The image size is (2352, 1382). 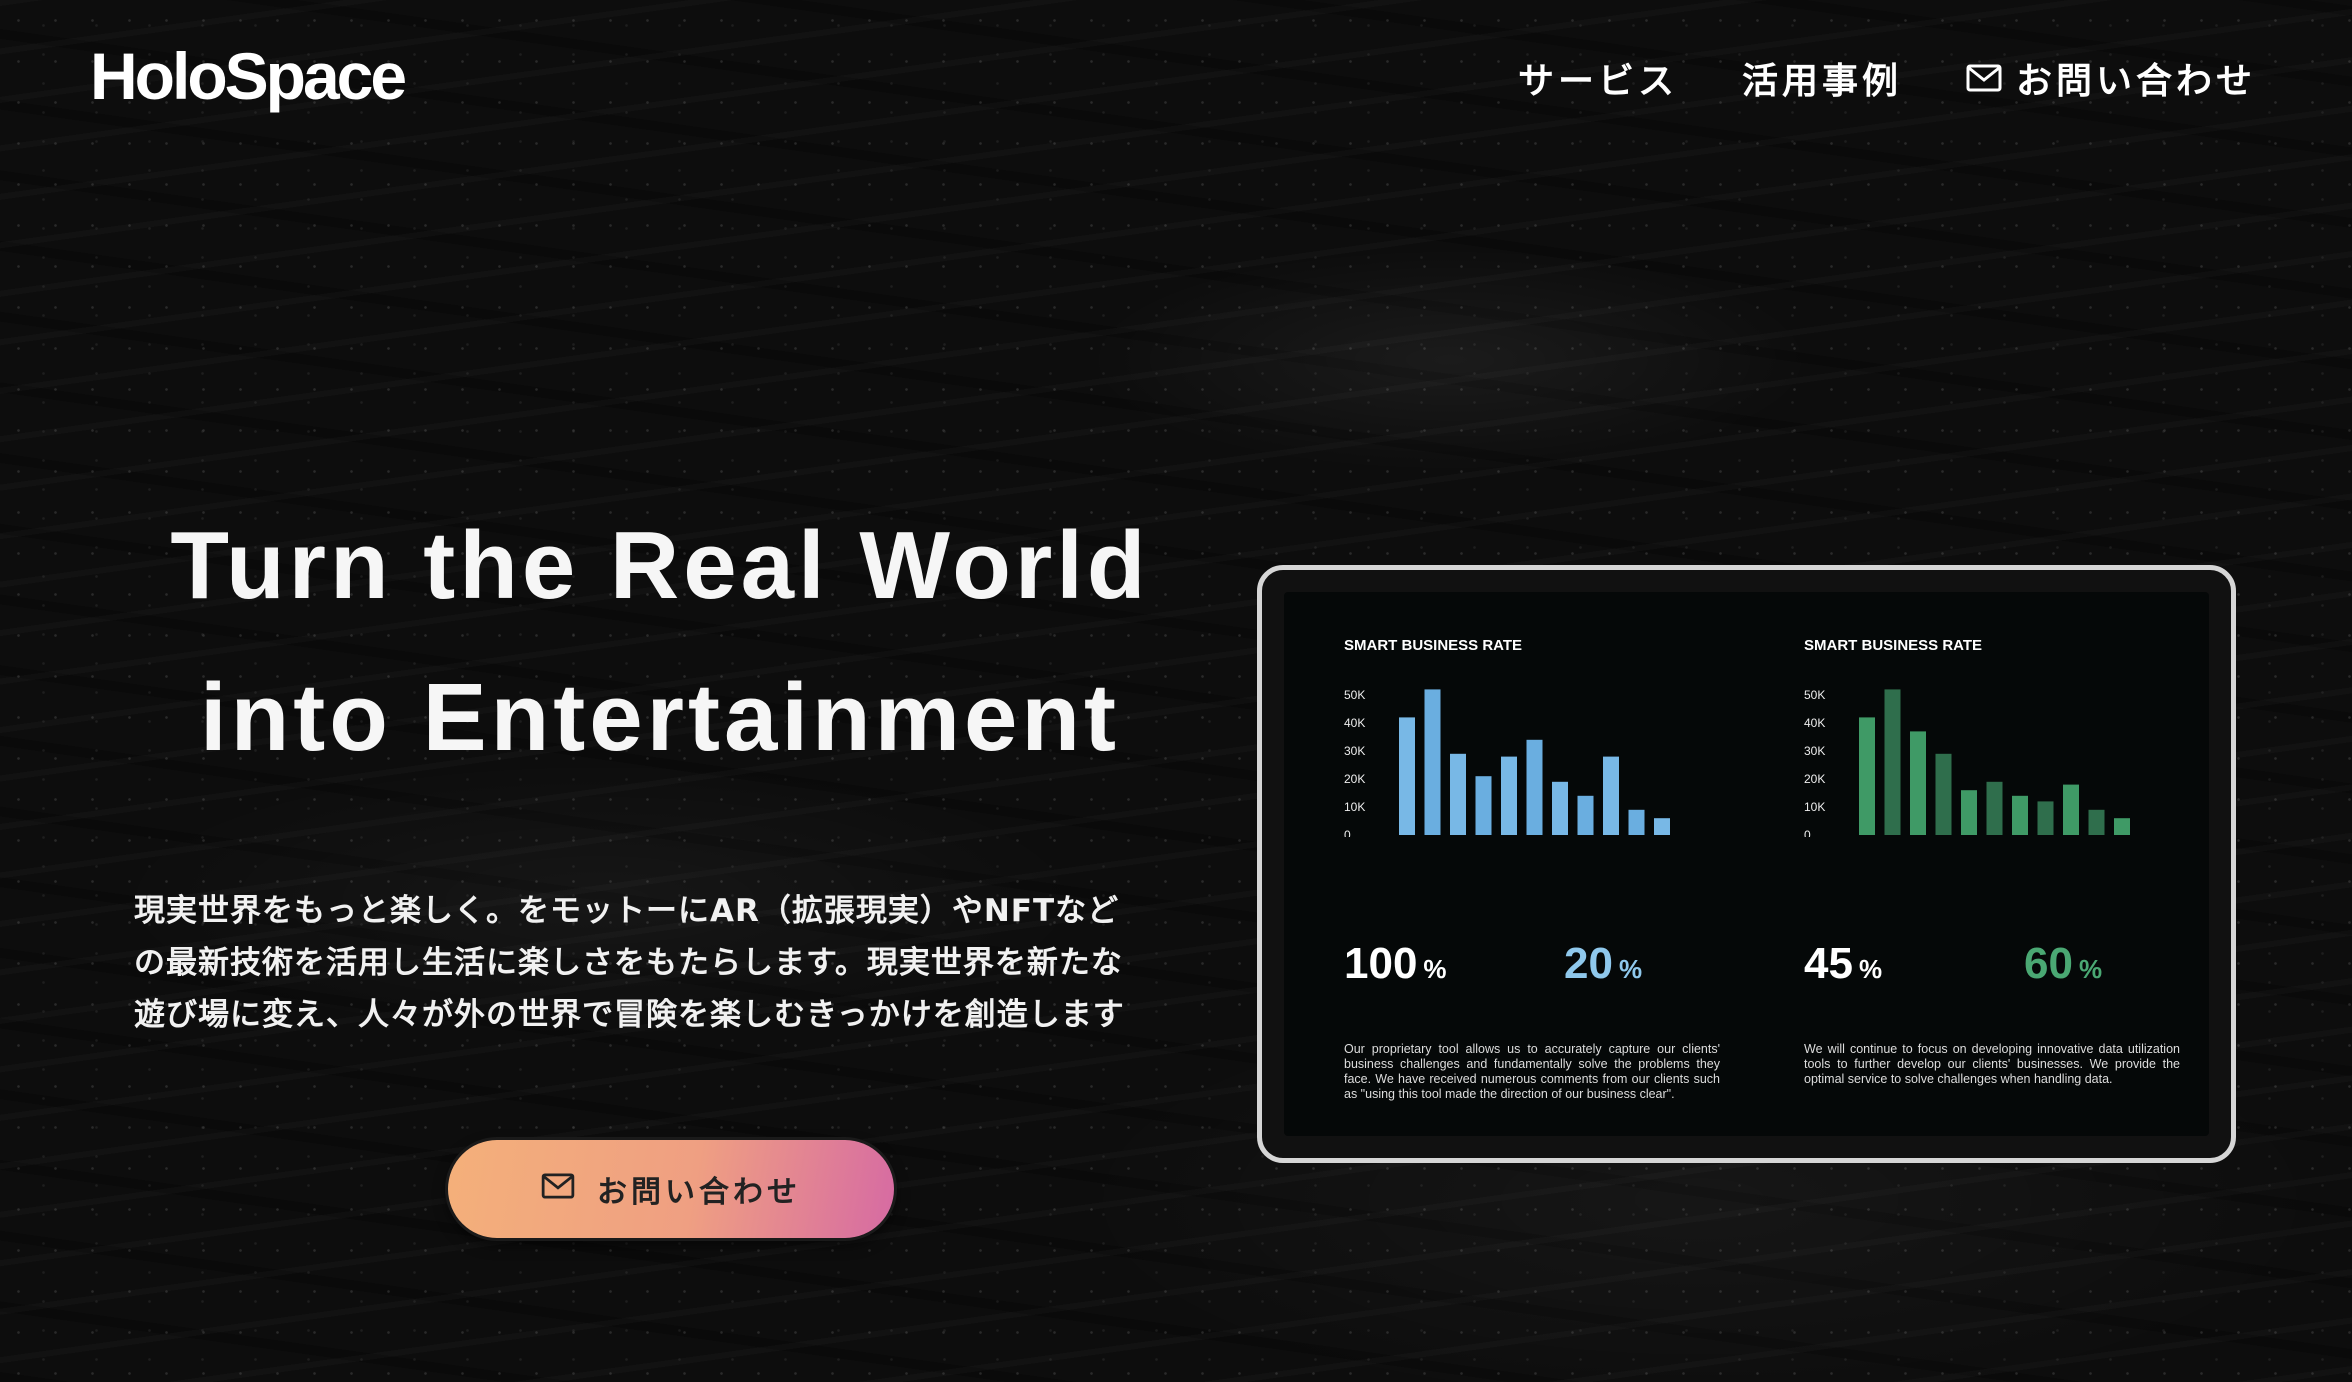 I want to click on nav-item-services: サービス, so click(x=1598, y=78).